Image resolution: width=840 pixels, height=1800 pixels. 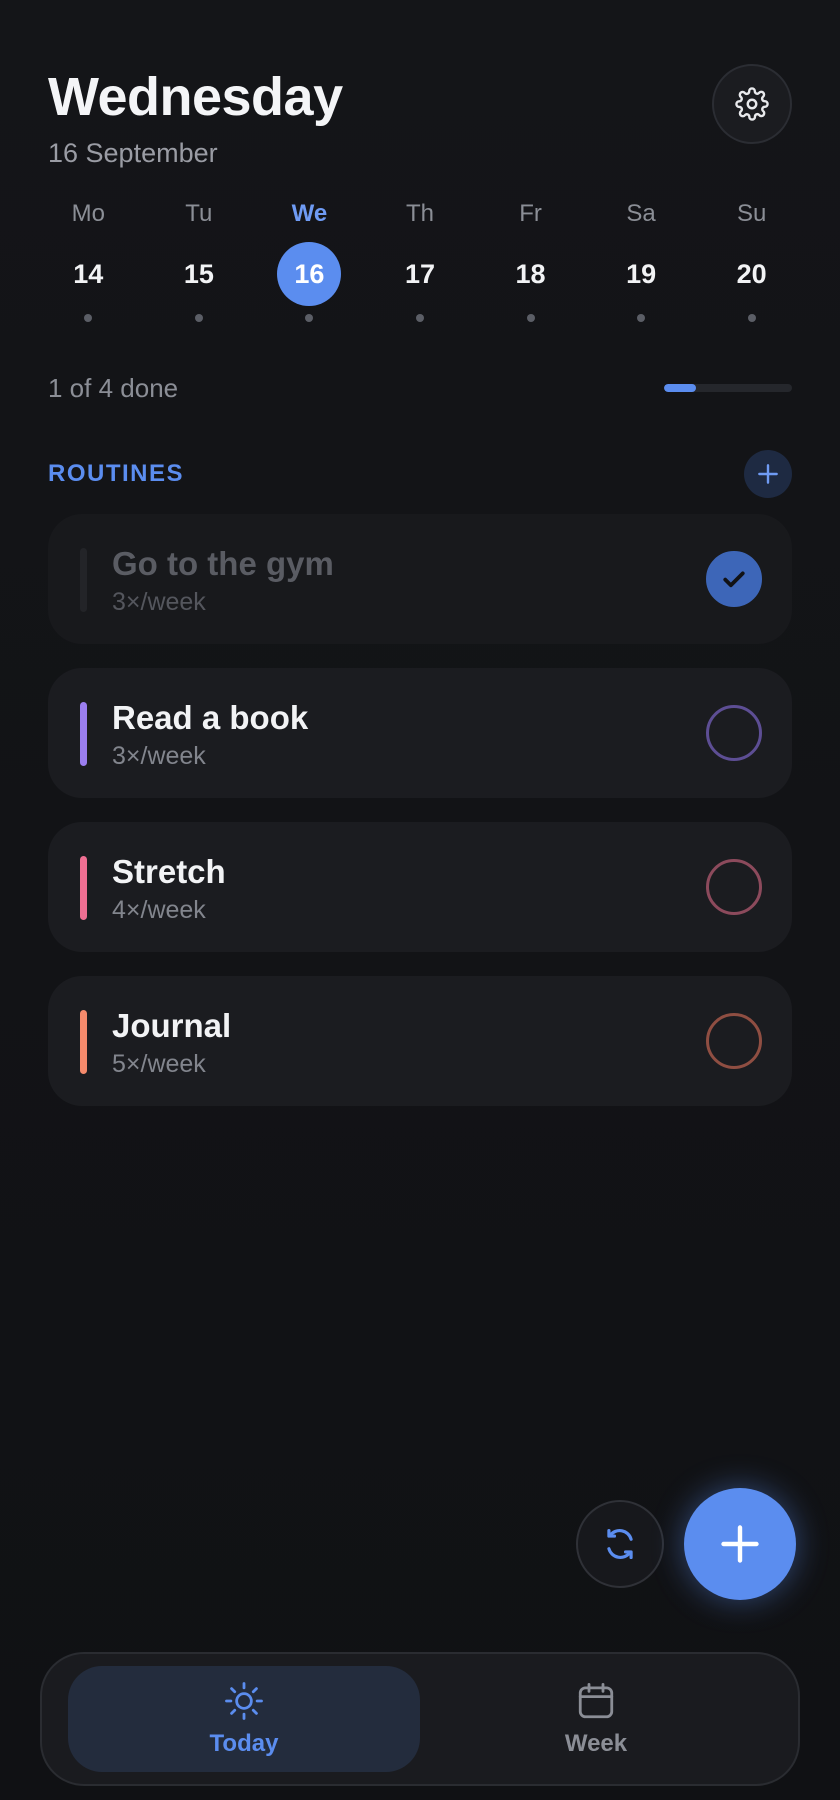 What do you see at coordinates (596, 1743) in the screenshot?
I see `nav-label: Week` at bounding box center [596, 1743].